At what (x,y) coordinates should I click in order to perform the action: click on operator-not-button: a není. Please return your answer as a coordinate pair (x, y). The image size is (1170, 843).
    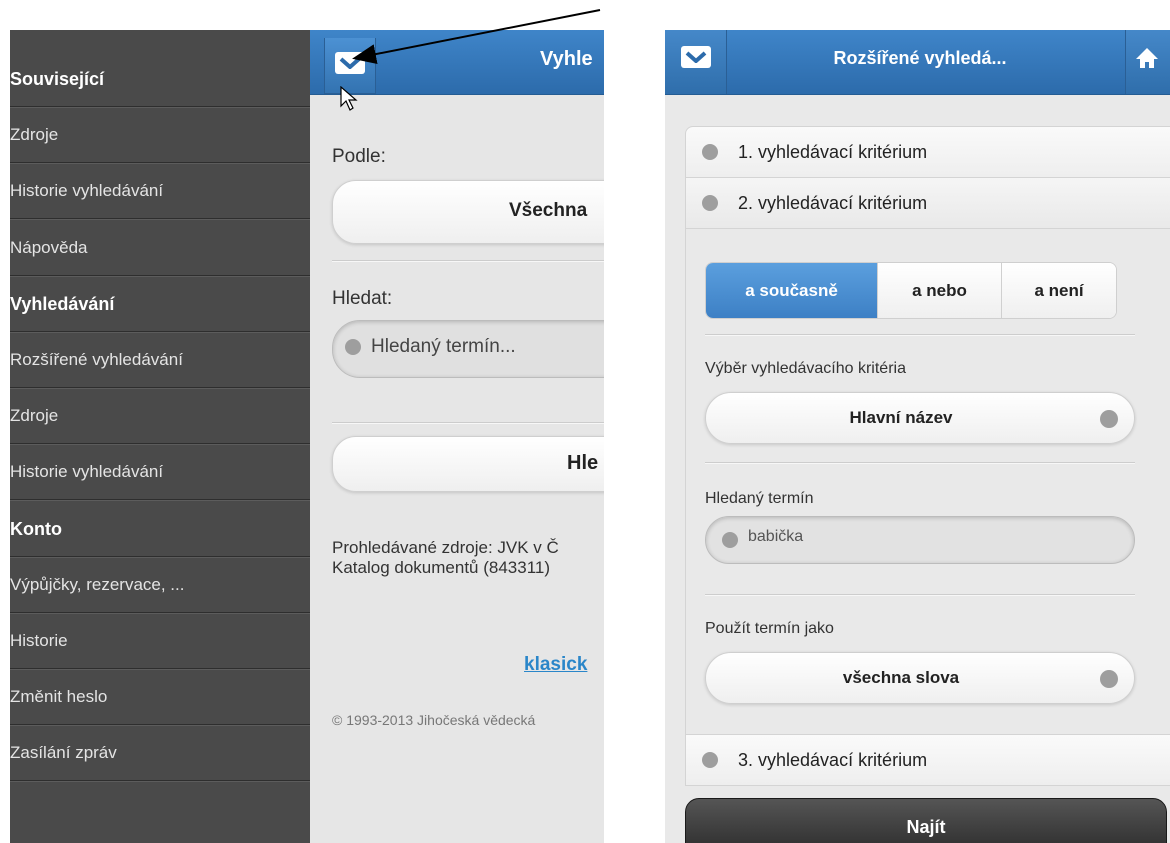
    Looking at the image, I should click on (1058, 290).